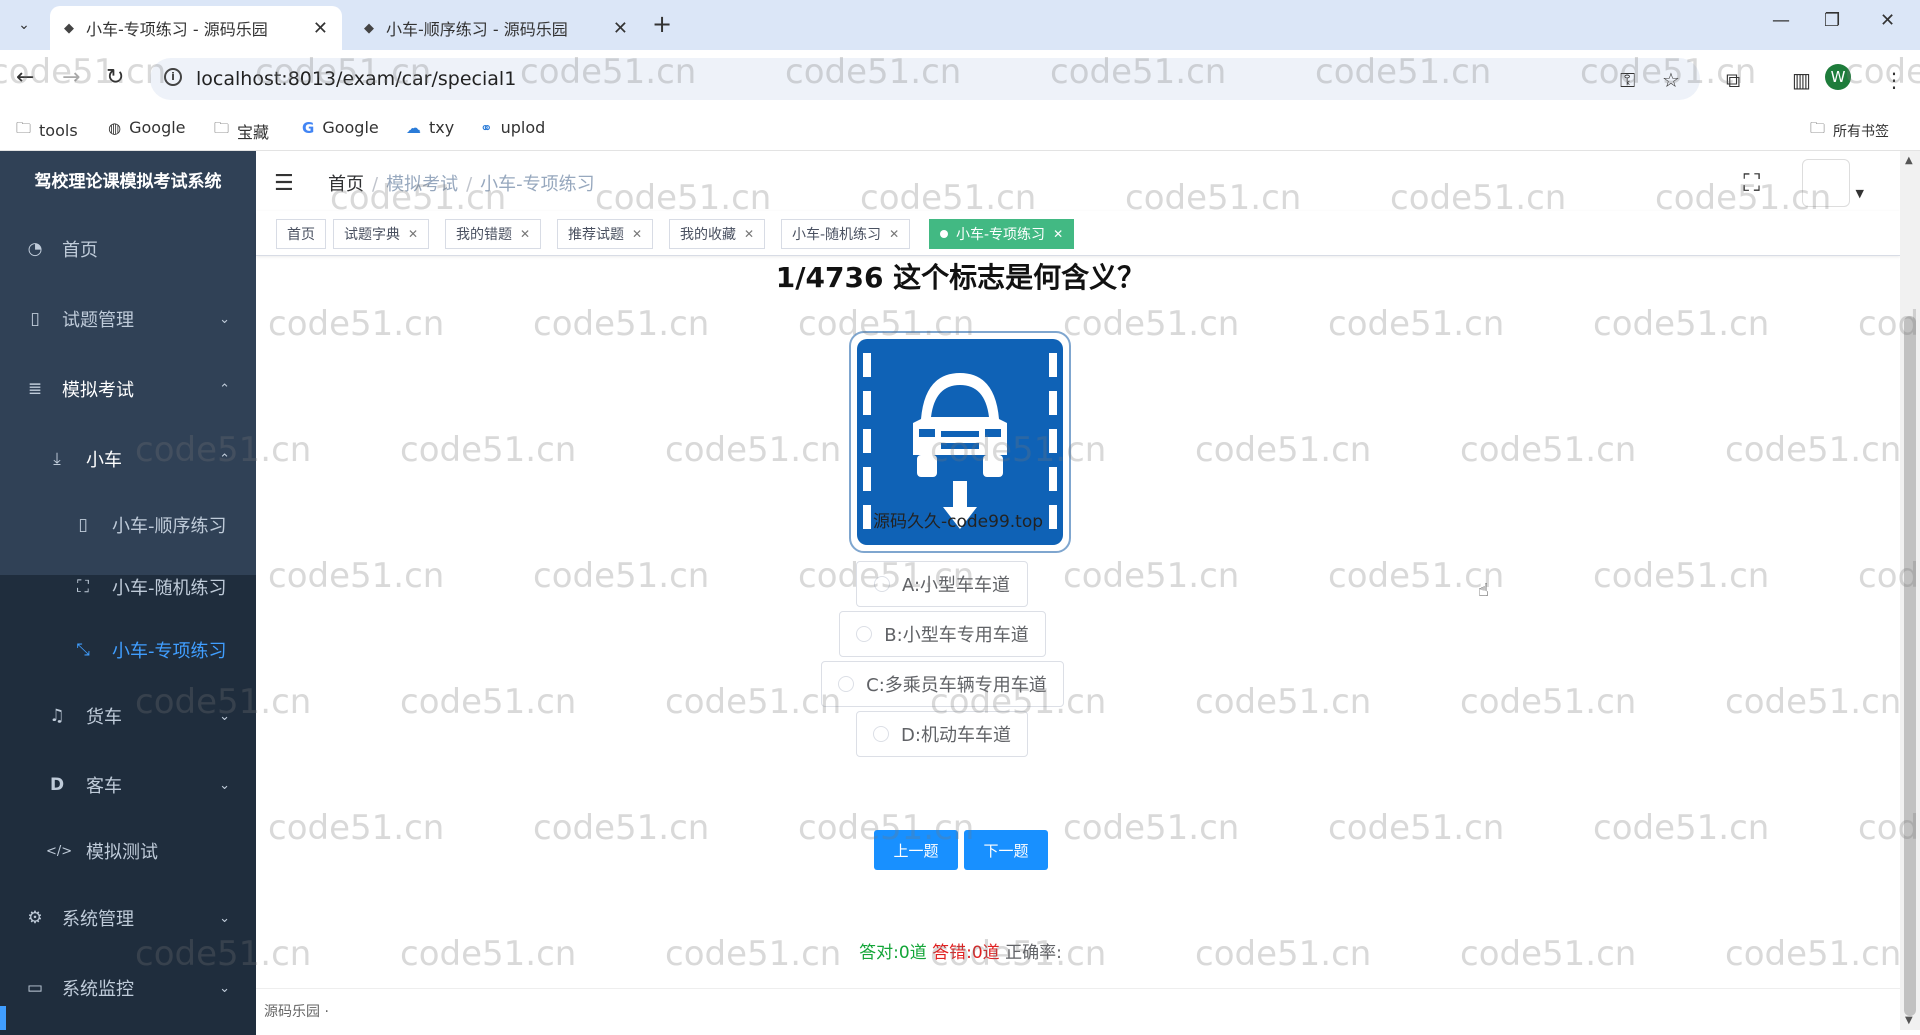 The height and width of the screenshot is (1035, 1920). Describe the element at coordinates (173, 77) in the screenshot. I see `site-info-icon: i` at that location.